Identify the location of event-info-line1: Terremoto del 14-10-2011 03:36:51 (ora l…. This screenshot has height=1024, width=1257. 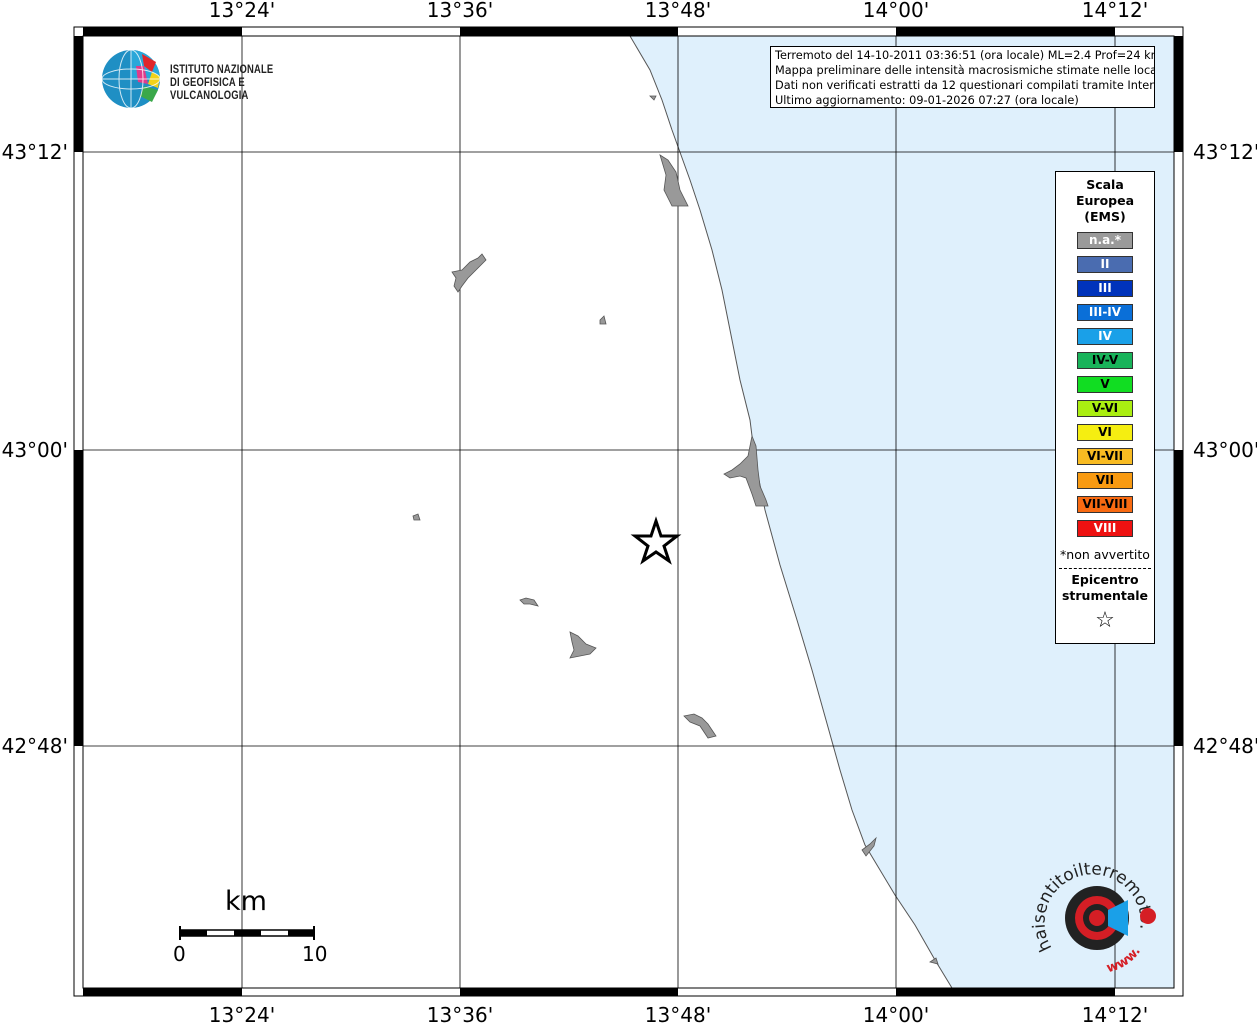
(965, 55).